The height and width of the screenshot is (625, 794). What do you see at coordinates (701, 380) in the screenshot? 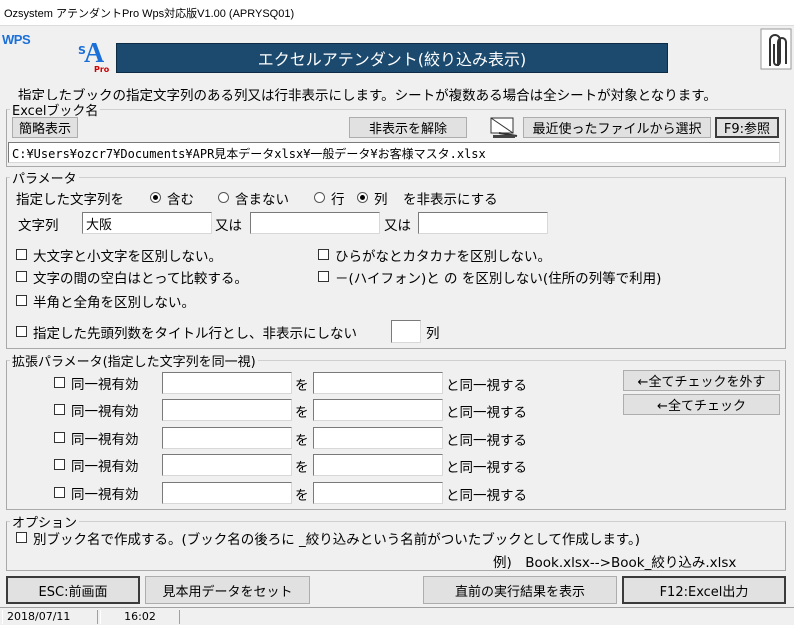
I see `uncheck-all-button: ←全てチェックを外す` at bounding box center [701, 380].